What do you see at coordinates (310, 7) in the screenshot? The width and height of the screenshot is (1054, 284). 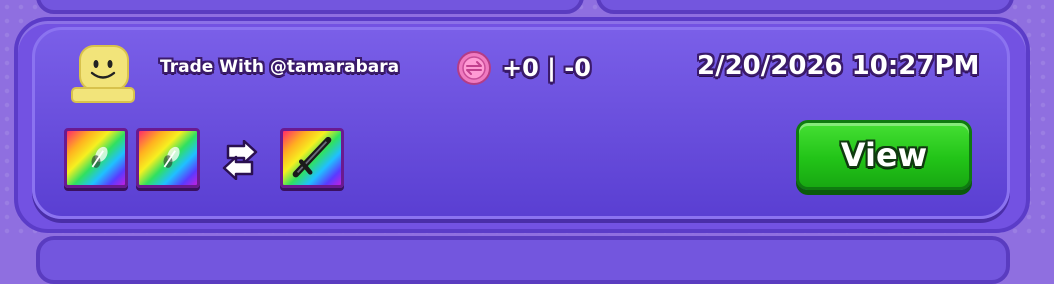 I see `previous-trade-card` at bounding box center [310, 7].